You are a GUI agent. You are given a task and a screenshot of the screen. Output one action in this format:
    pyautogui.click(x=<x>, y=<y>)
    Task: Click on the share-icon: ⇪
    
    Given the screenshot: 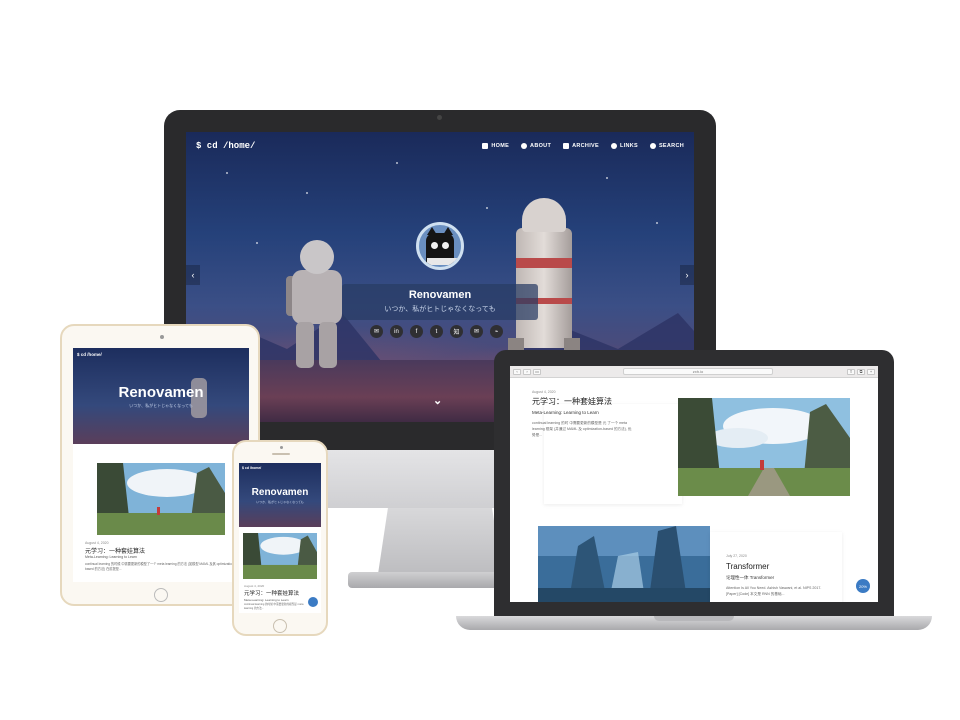 What is the action you would take?
    pyautogui.click(x=851, y=371)
    